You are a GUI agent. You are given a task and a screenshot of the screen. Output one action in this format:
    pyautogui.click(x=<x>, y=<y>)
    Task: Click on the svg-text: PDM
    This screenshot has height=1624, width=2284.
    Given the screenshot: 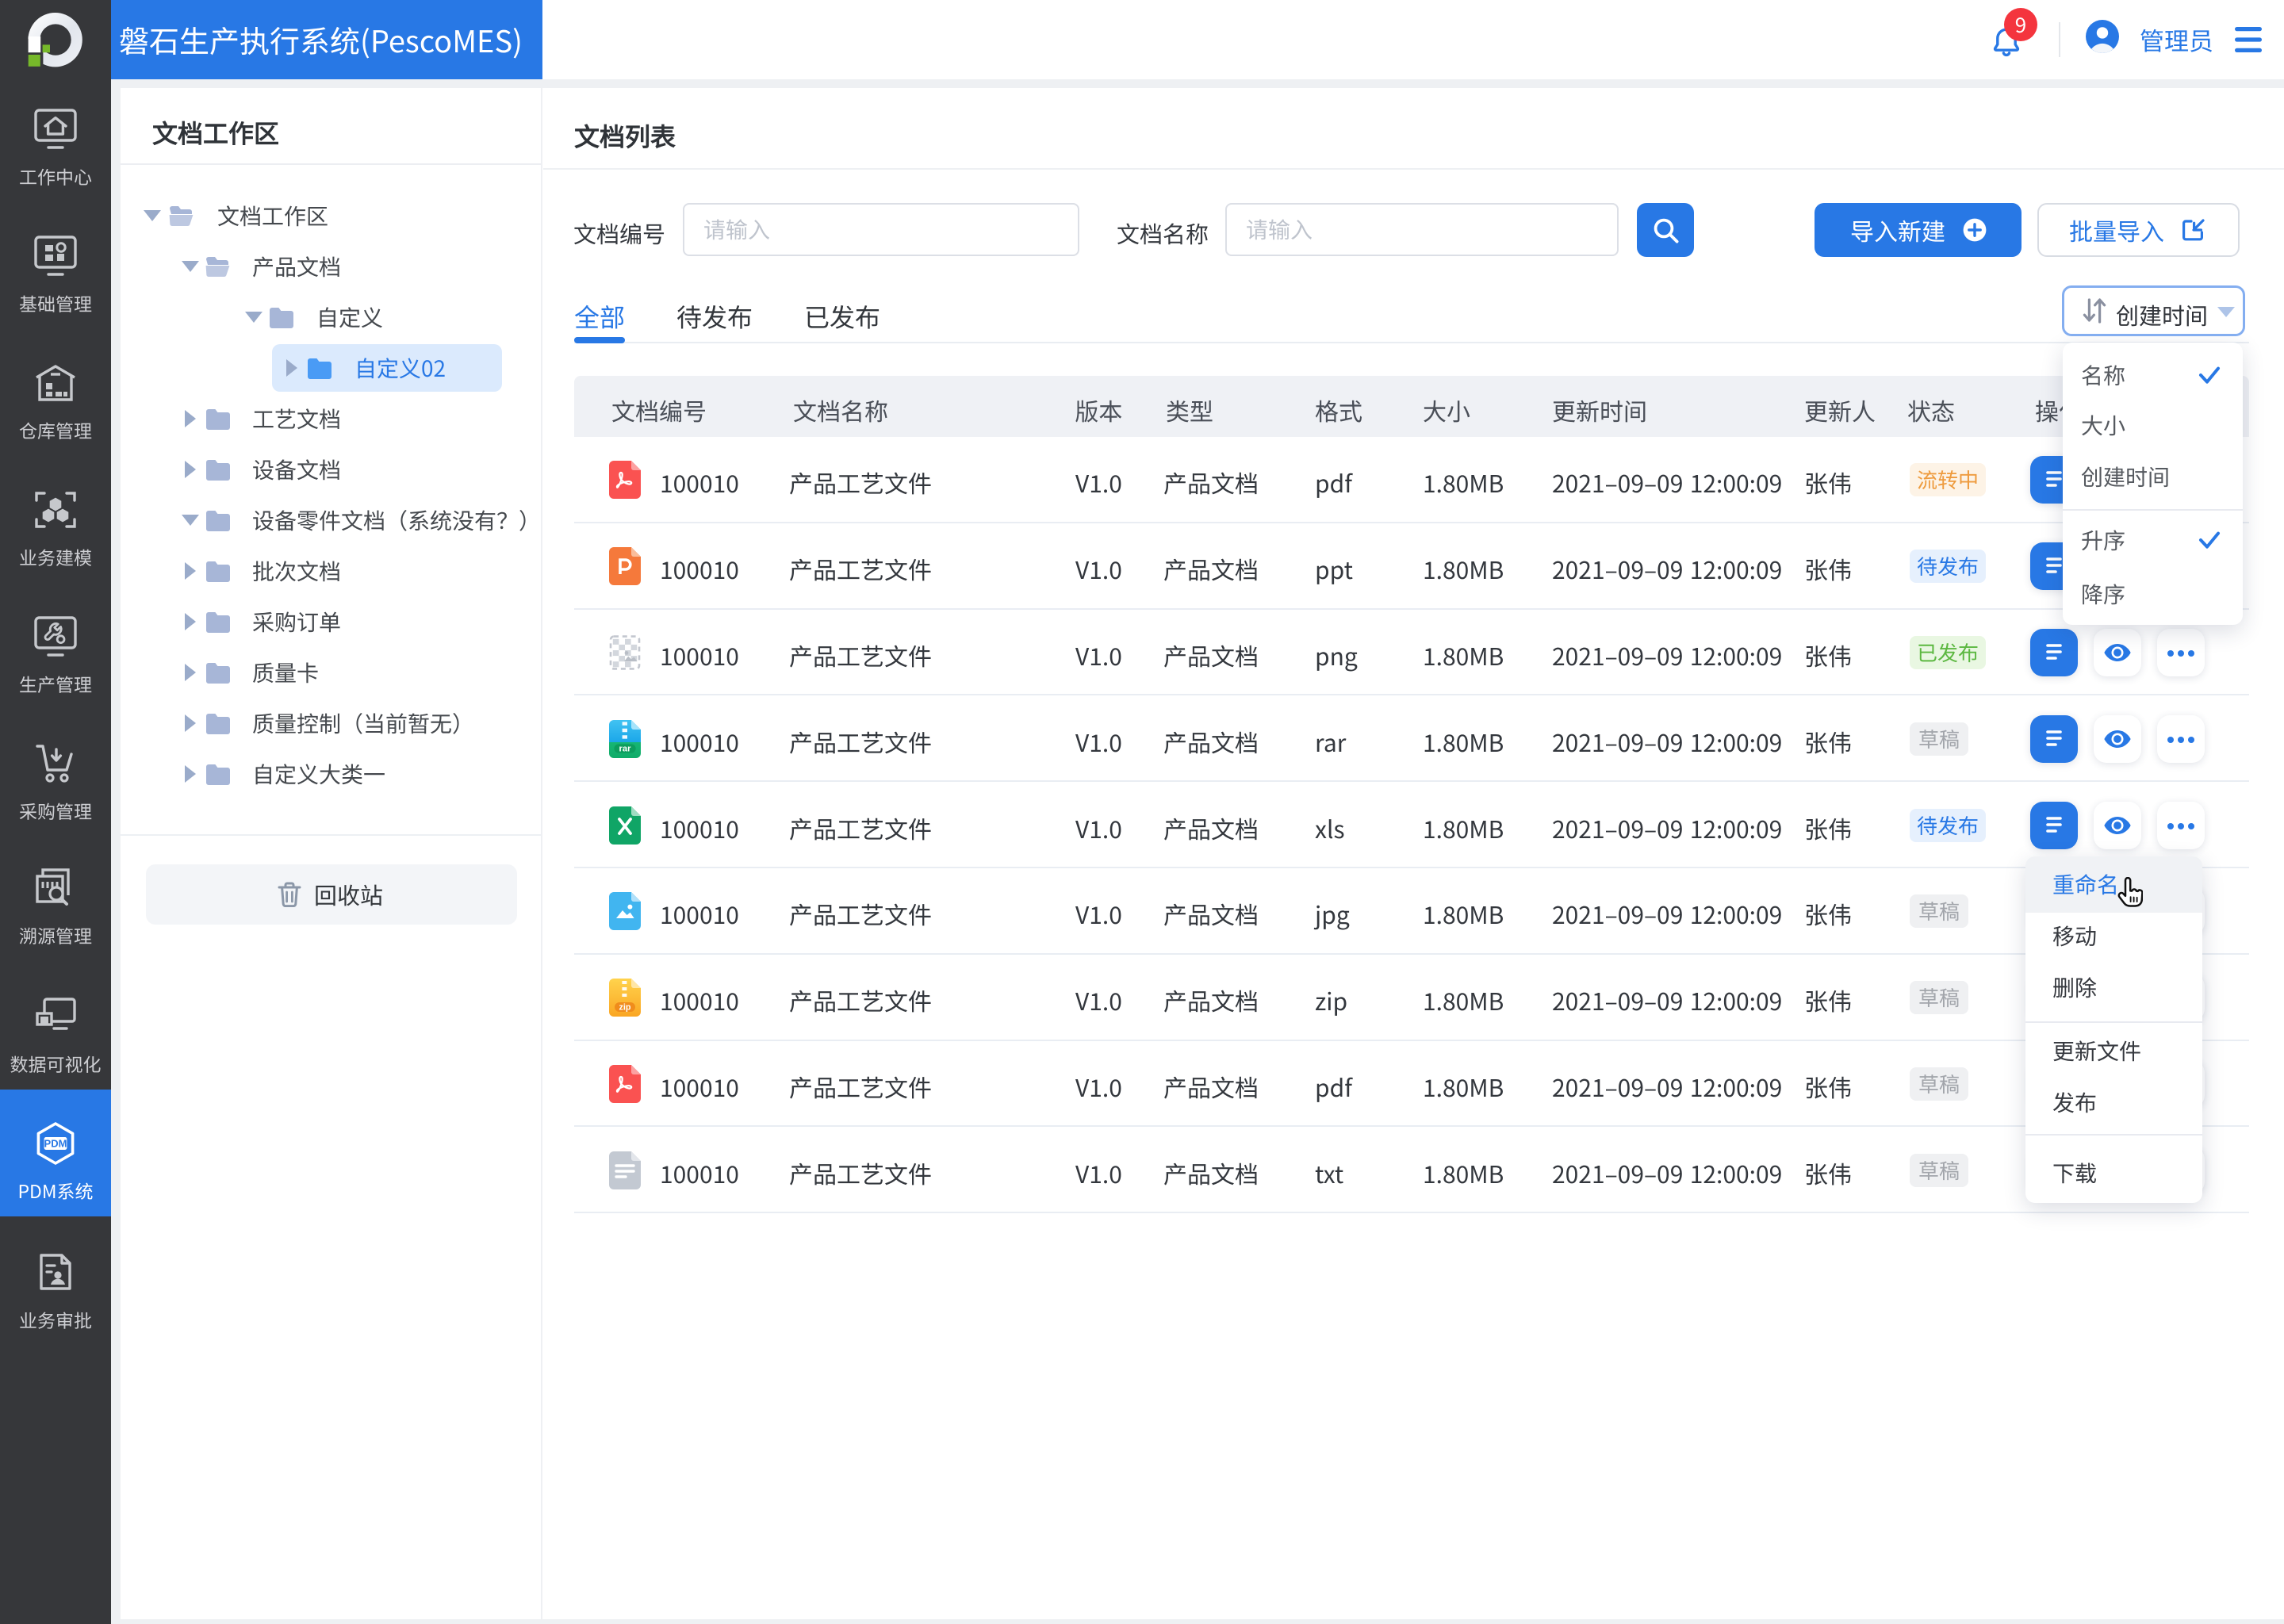 What is the action you would take?
    pyautogui.click(x=55, y=1143)
    